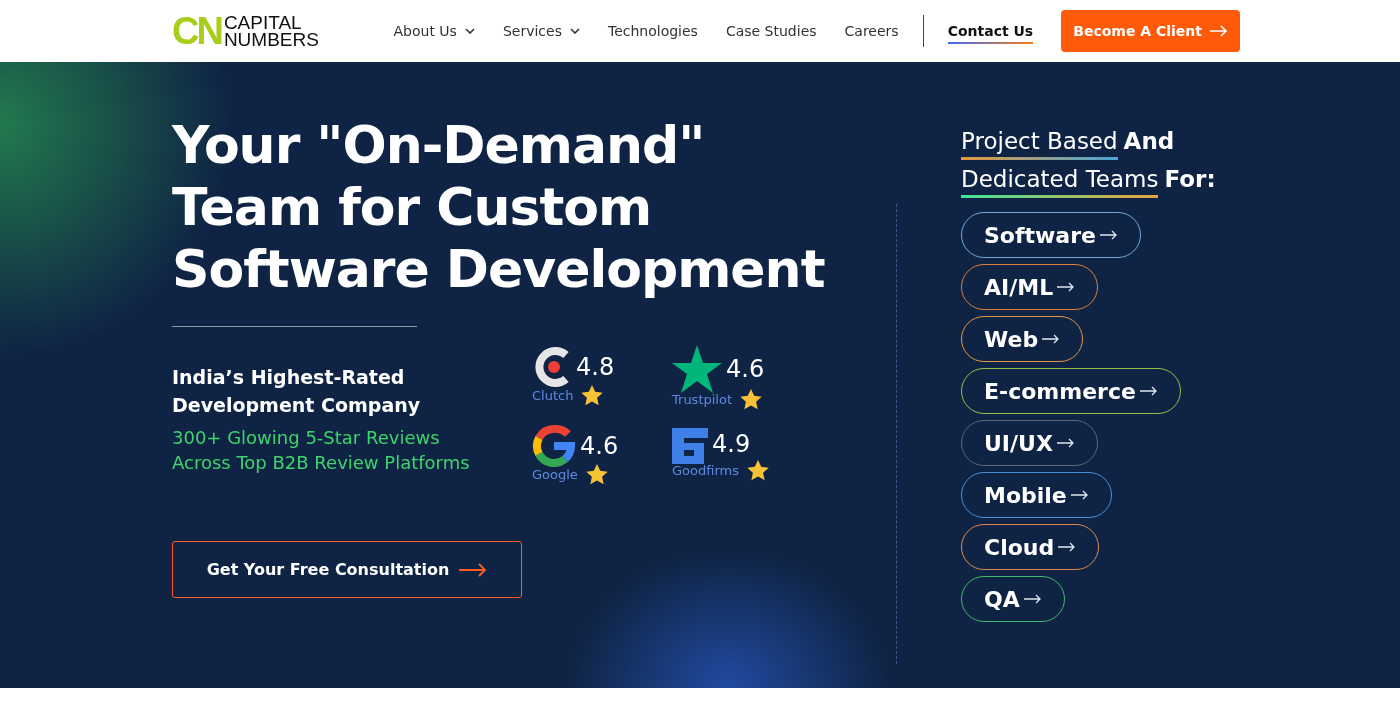 This screenshot has height=708, width=1400. What do you see at coordinates (297, 405) in the screenshot?
I see `subtitle: Development Company` at bounding box center [297, 405].